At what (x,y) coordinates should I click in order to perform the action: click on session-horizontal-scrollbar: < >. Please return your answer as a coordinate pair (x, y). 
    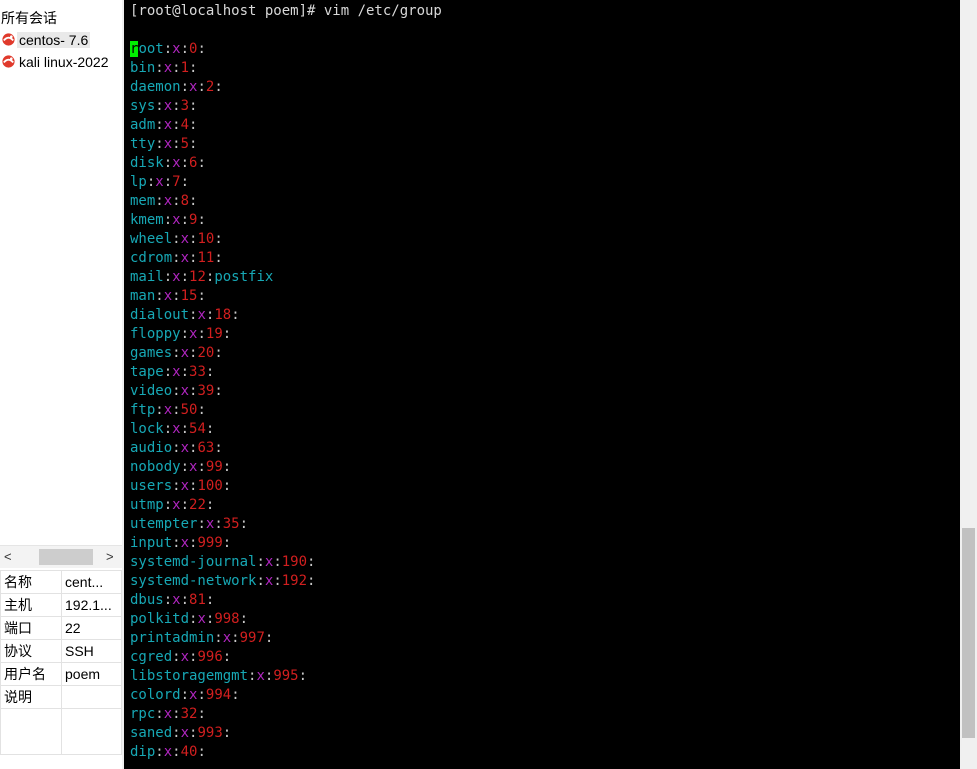
    Looking at the image, I should click on (61, 556).